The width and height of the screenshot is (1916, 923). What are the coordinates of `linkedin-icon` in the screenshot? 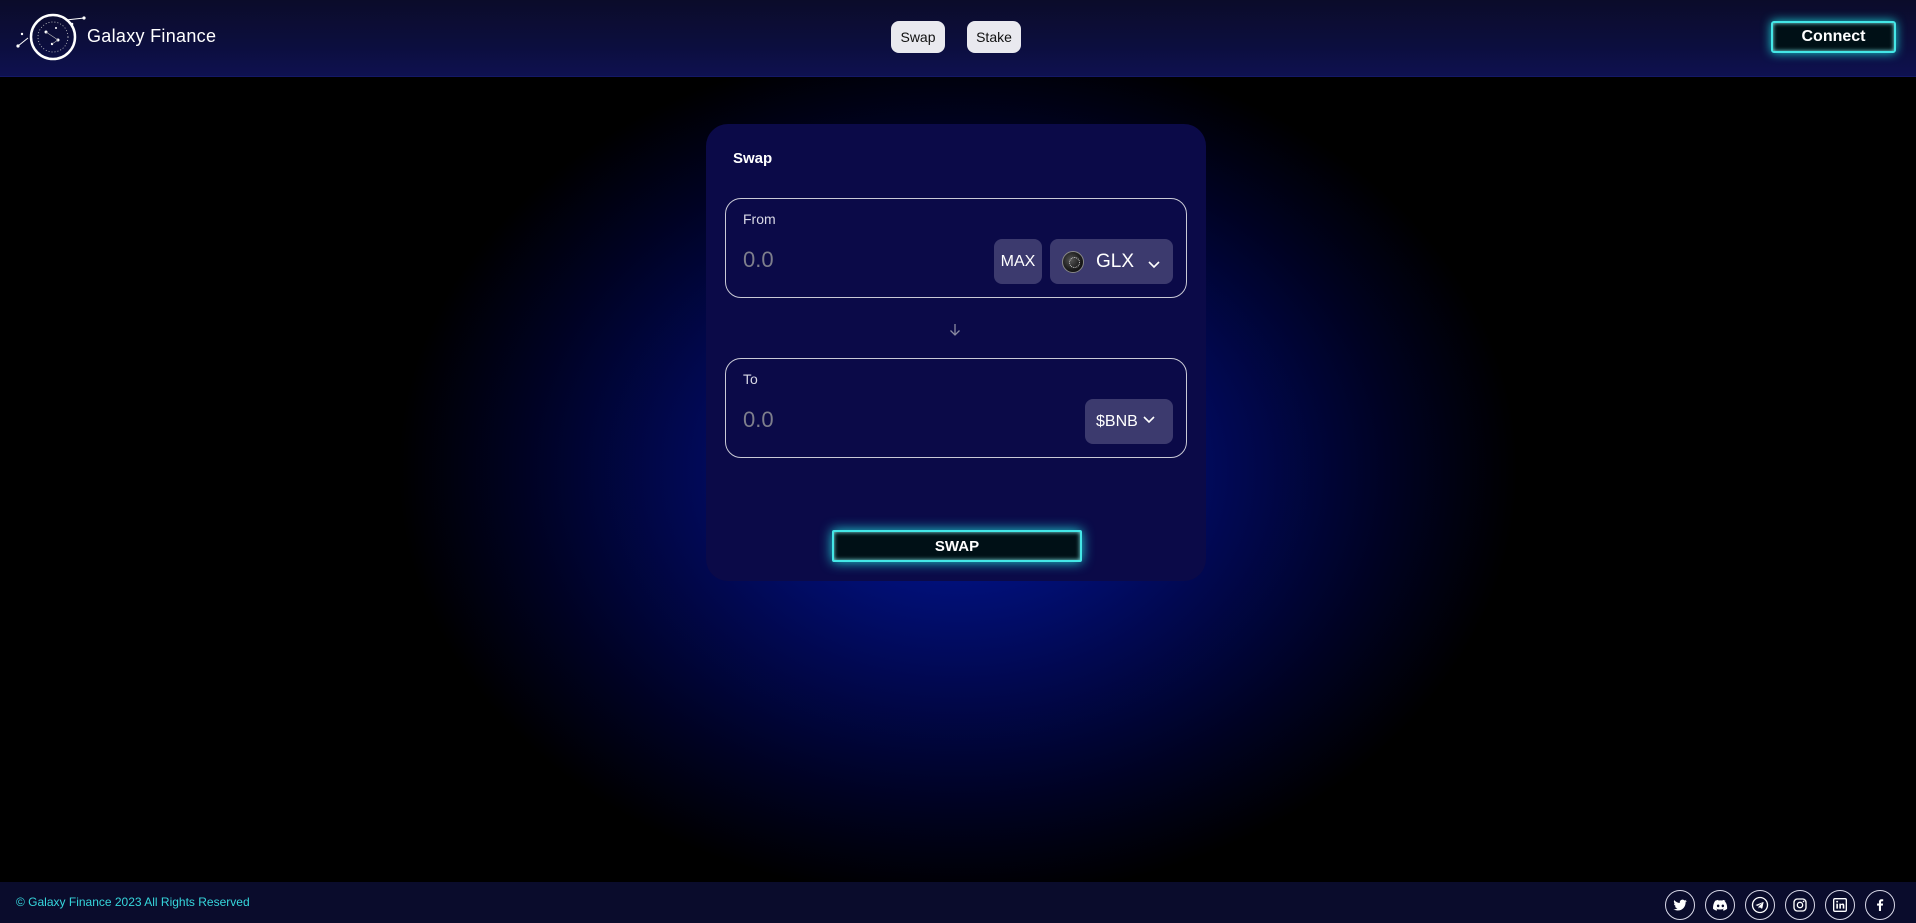 It's located at (1840, 905).